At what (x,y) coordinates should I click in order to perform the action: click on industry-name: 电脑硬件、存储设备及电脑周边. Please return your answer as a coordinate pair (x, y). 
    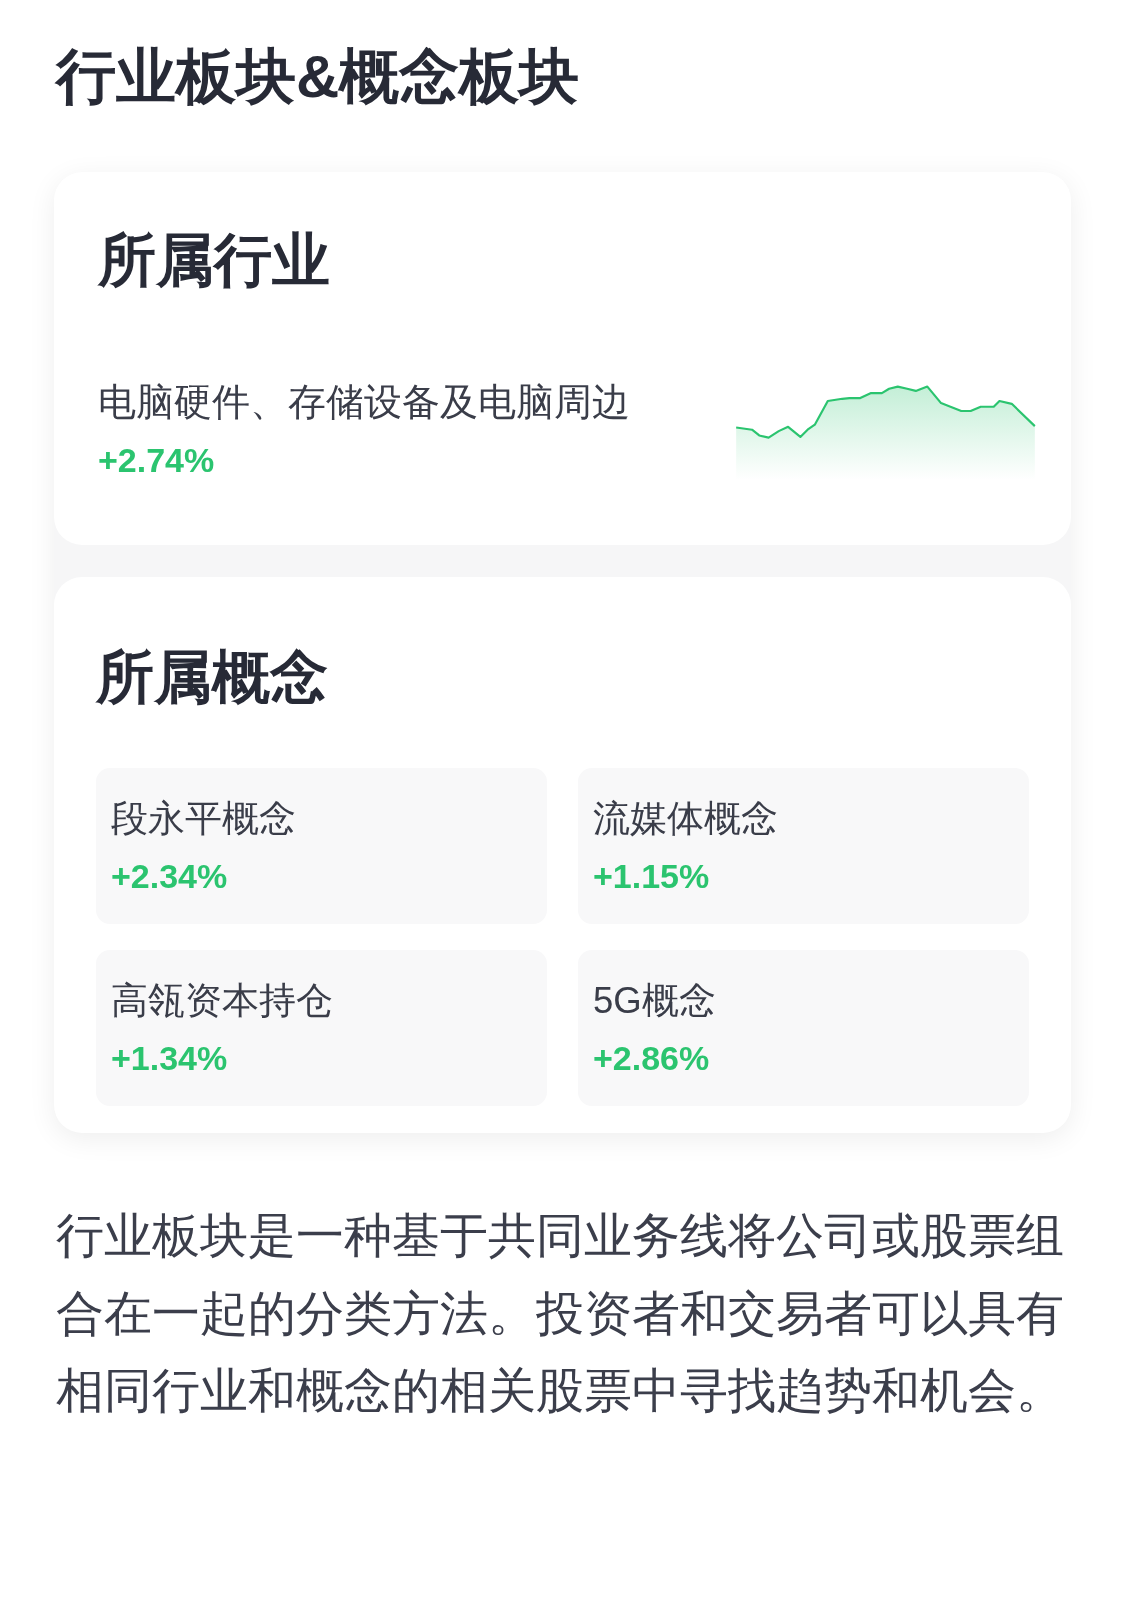
    Looking at the image, I should click on (364, 402).